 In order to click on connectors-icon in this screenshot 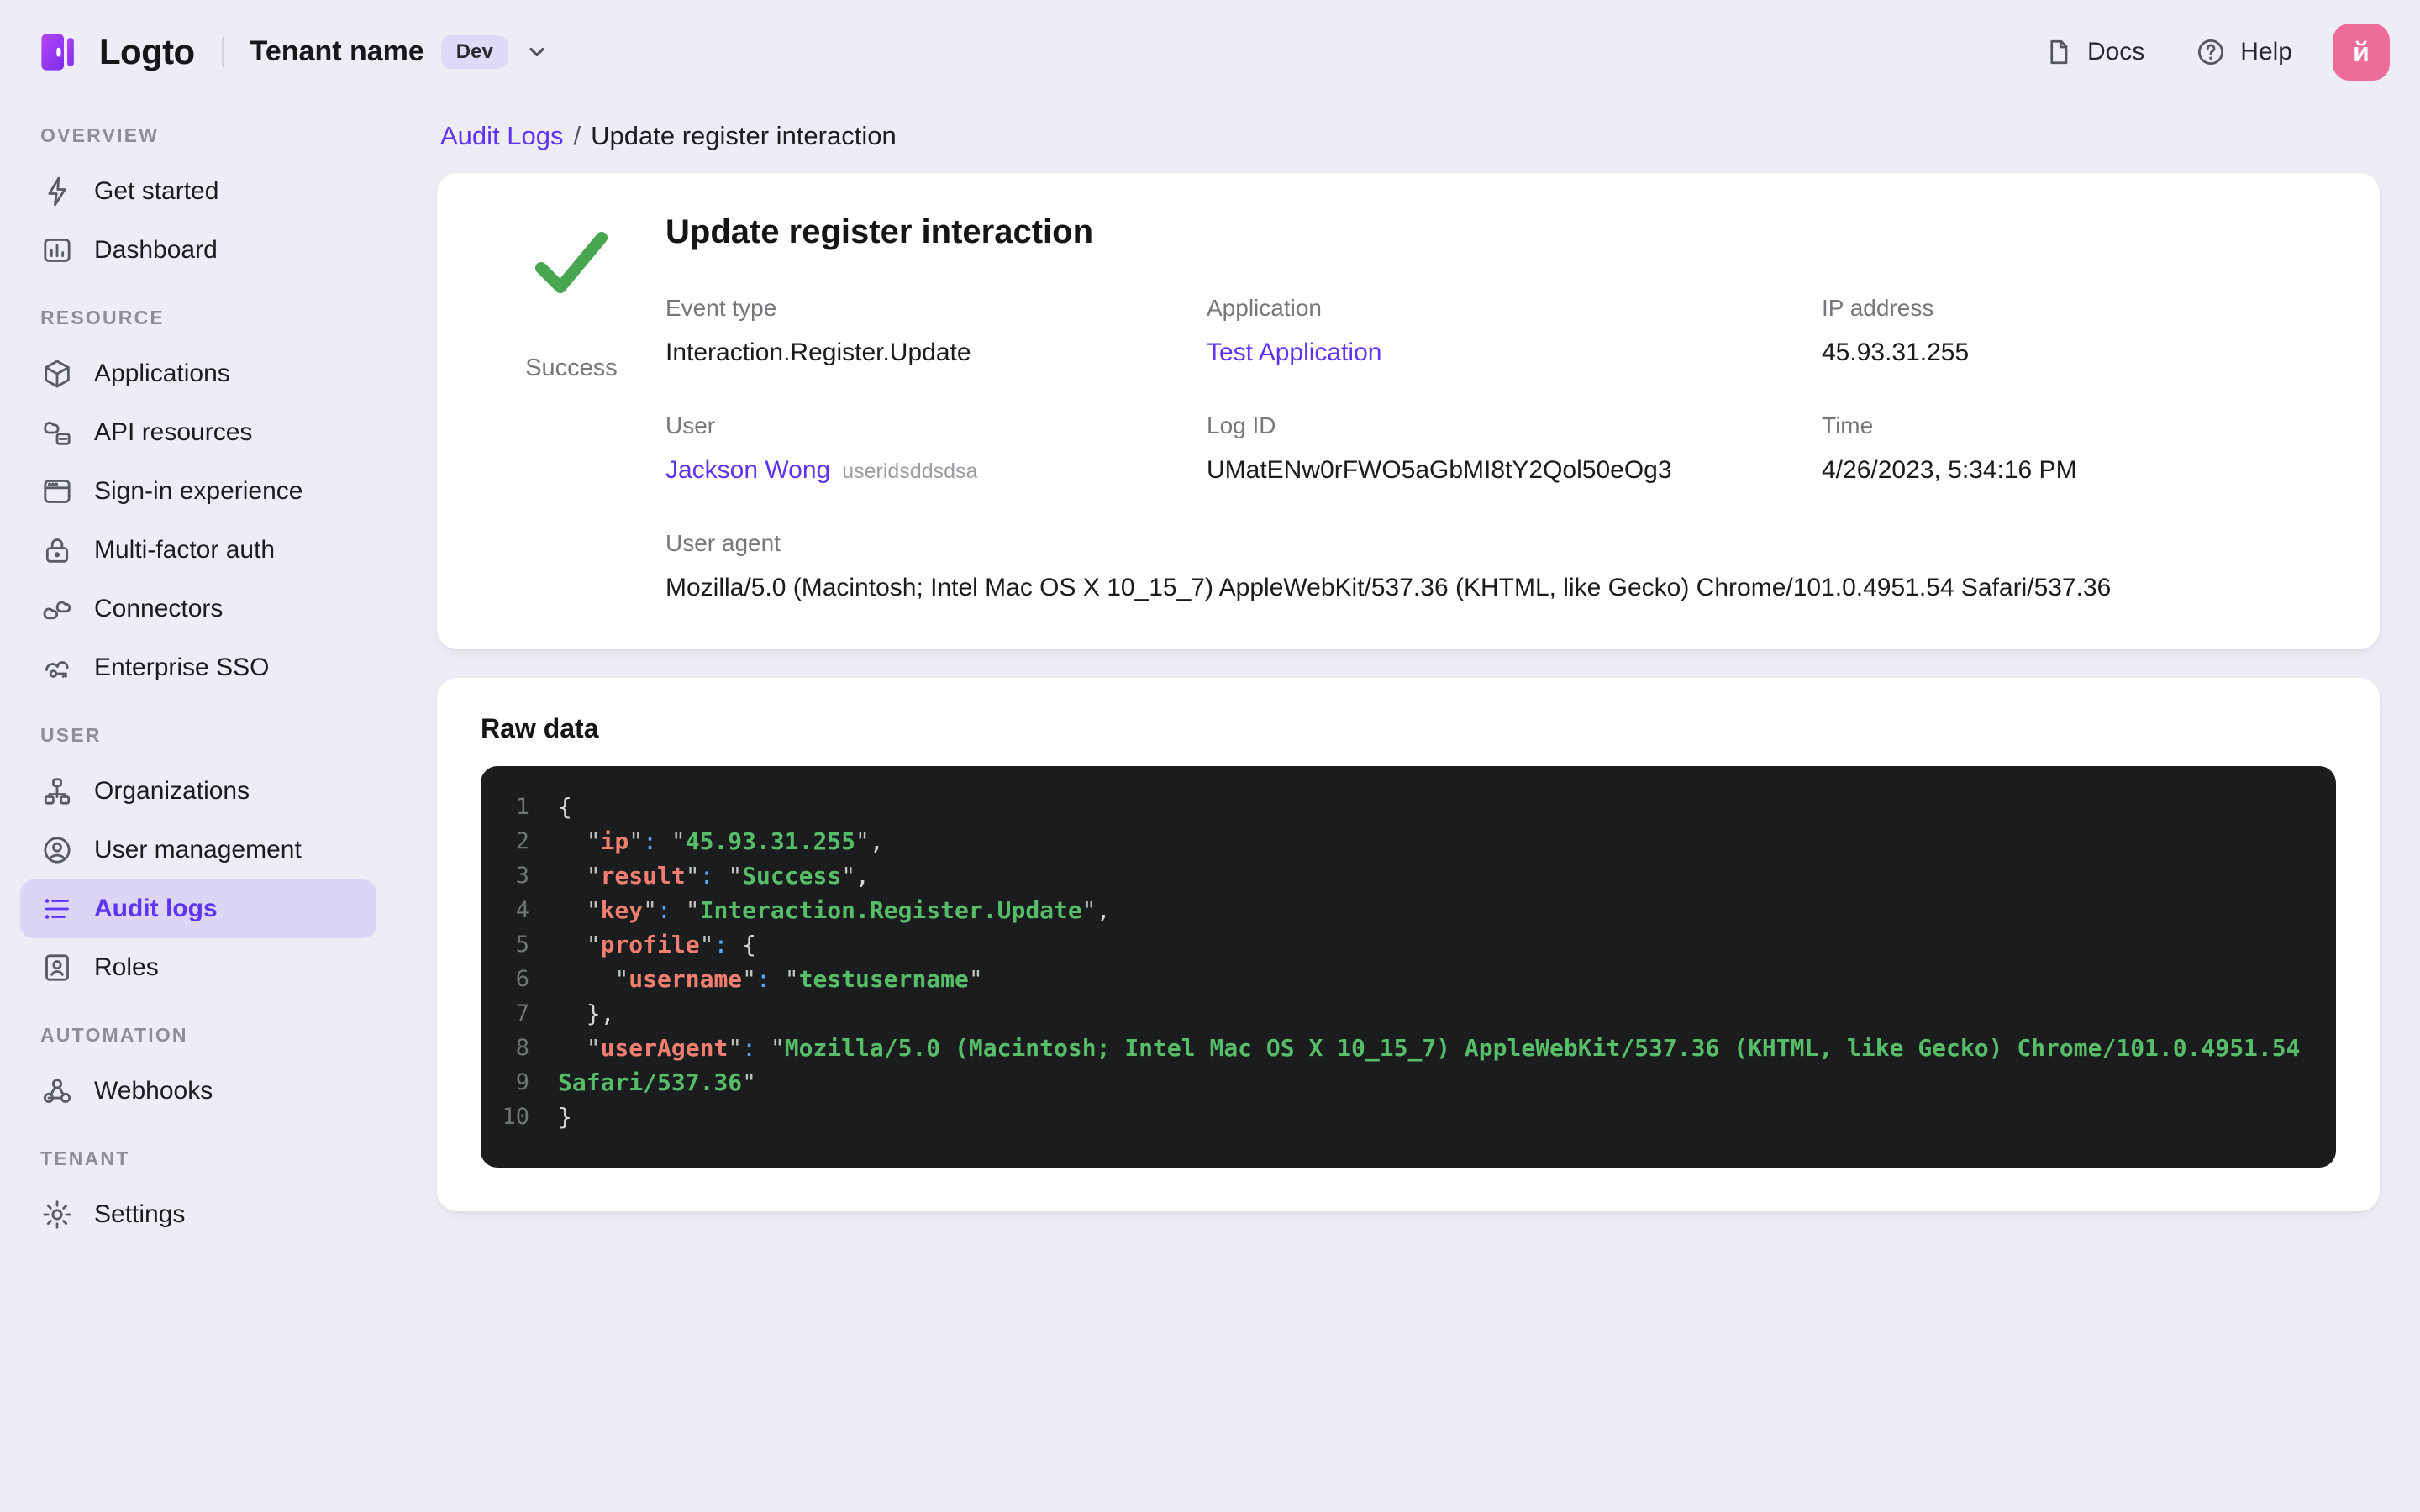, I will do `click(57, 609)`.